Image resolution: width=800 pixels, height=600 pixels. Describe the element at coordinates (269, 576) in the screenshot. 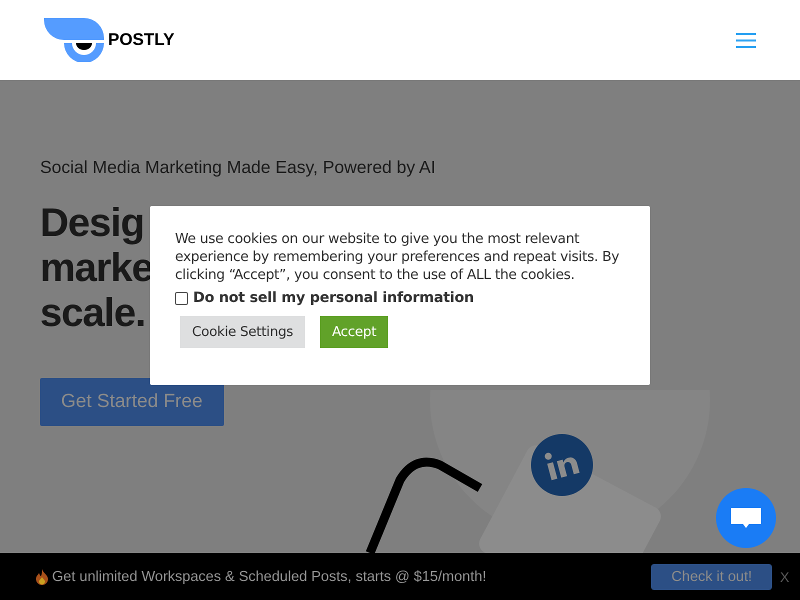

I see `promo-message: Get unlimited Workspaces & Scheduled Posts, starts @ $15/month!` at that location.